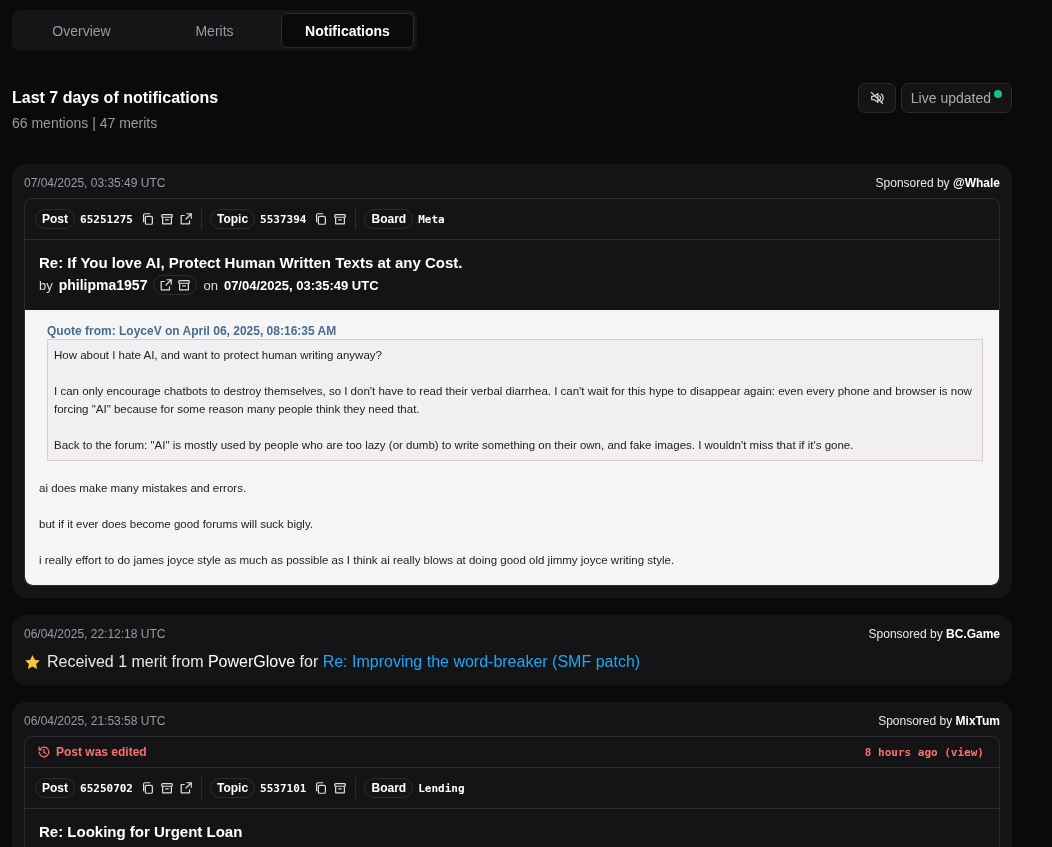 The width and height of the screenshot is (1052, 847). Describe the element at coordinates (934, 634) in the screenshot. I see `sponsor-text: Sponsored by BC.Game` at that location.